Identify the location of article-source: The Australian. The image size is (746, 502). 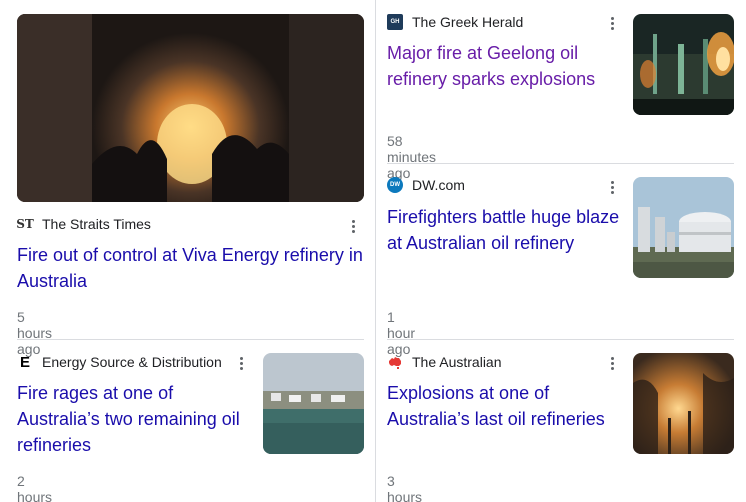
(444, 362).